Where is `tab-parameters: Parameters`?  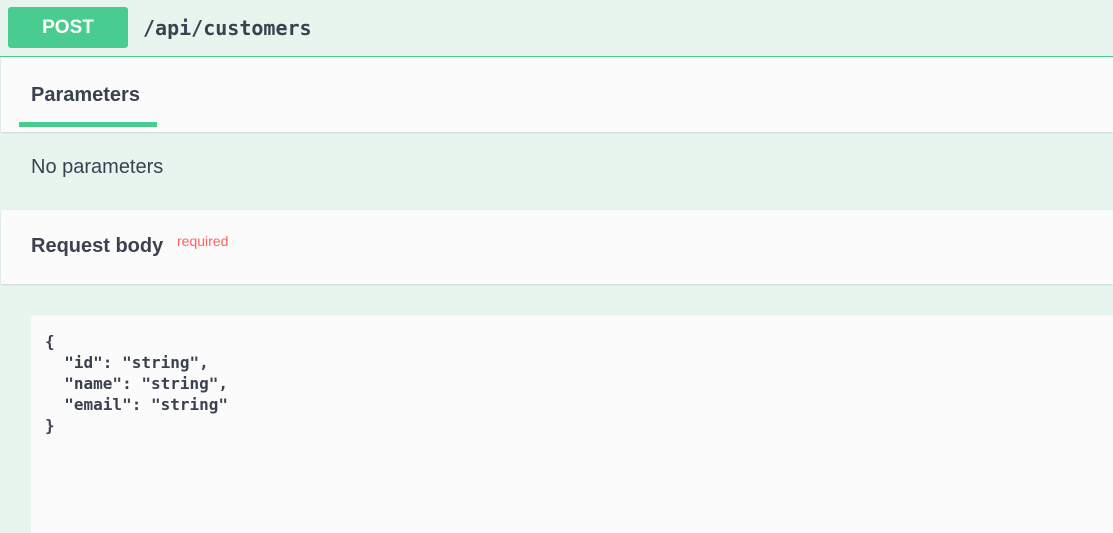
tab-parameters: Parameters is located at coordinates (88, 94).